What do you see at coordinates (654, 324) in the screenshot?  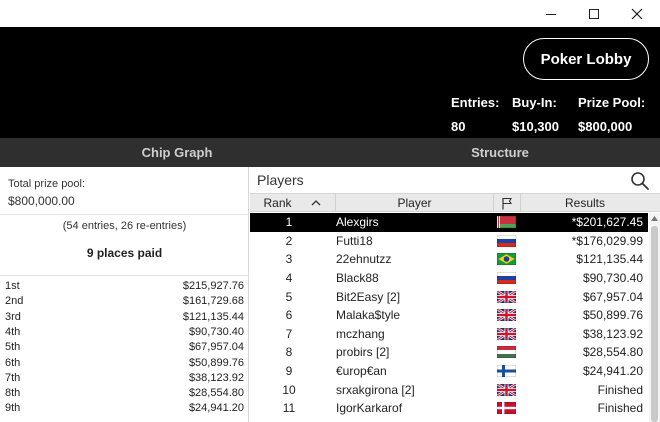 I see `scroll-thumb` at bounding box center [654, 324].